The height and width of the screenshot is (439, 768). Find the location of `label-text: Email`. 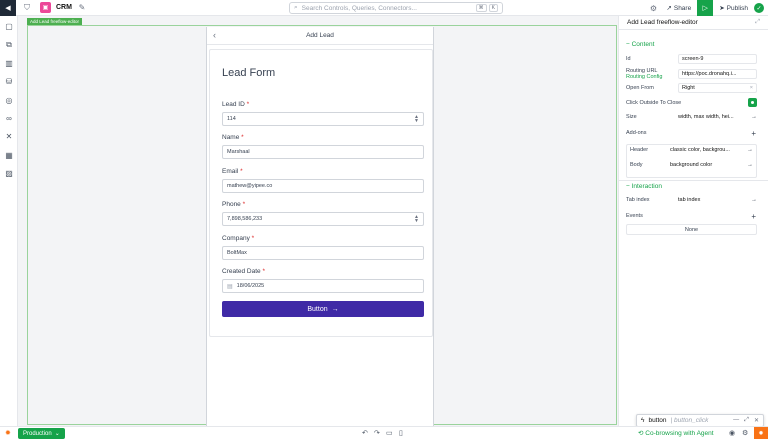

label-text: Email is located at coordinates (230, 171).